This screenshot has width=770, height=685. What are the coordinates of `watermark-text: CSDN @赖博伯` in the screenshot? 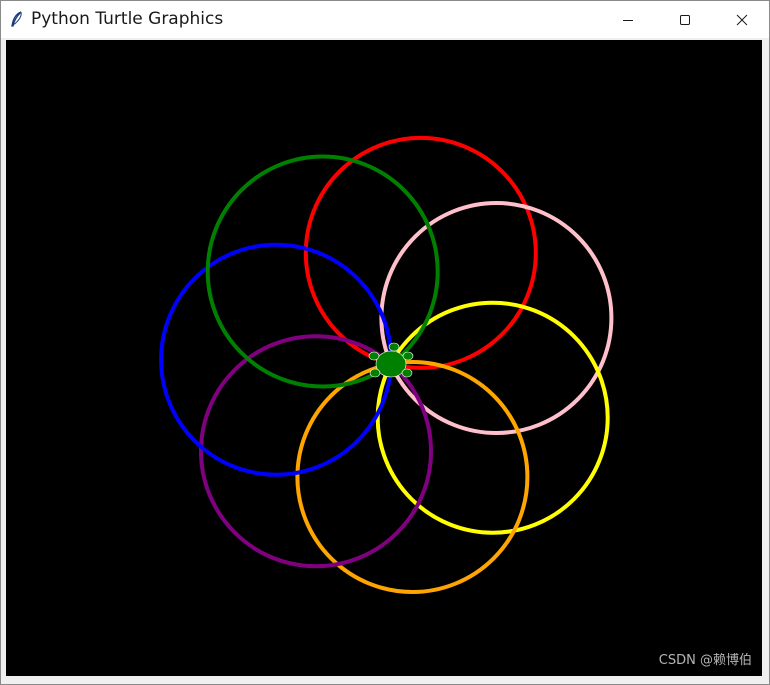 It's located at (705, 660).